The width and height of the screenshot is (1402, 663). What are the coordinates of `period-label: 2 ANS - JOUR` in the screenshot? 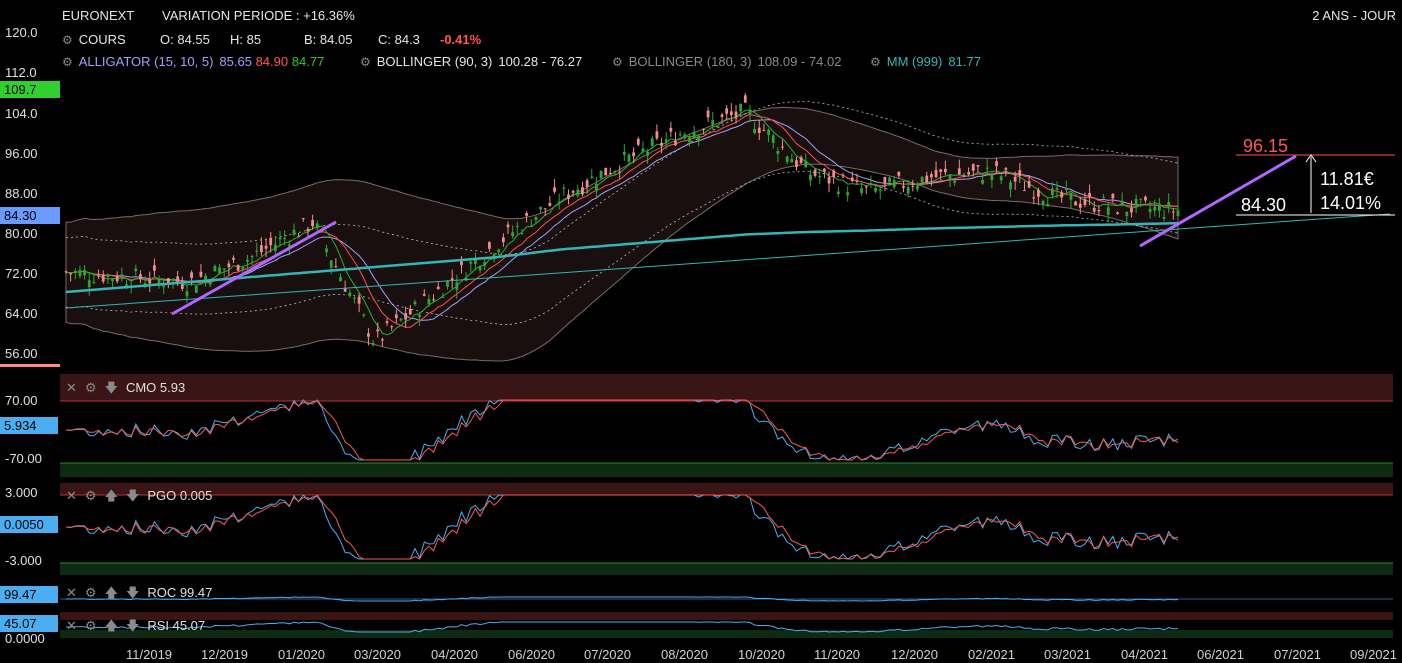 It's located at (1354, 15).